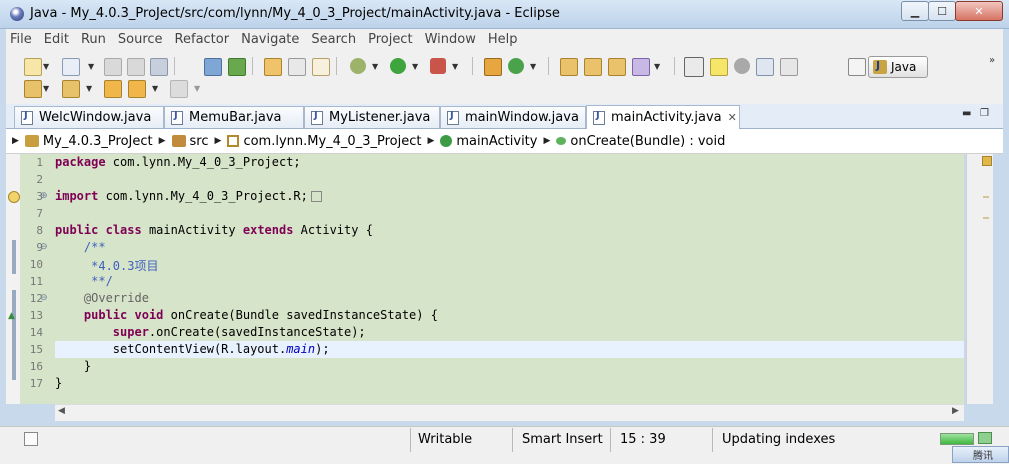 This screenshot has height=464, width=1009. What do you see at coordinates (71, 67) in the screenshot?
I see `new-java-project-icon` at bounding box center [71, 67].